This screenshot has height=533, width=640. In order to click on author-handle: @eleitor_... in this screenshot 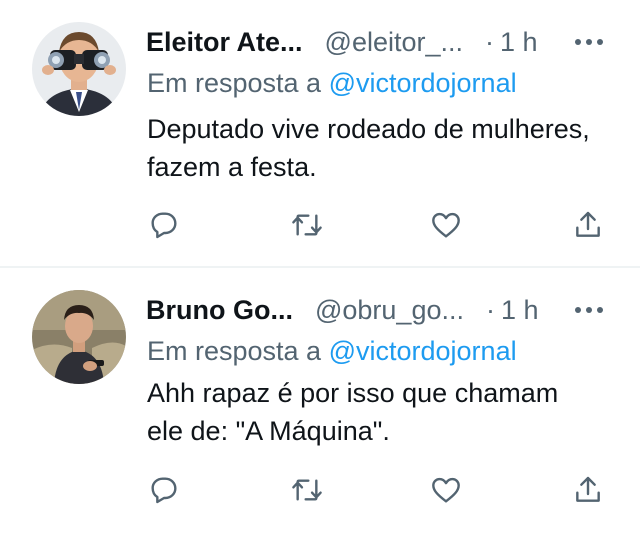, I will do `click(394, 42)`.